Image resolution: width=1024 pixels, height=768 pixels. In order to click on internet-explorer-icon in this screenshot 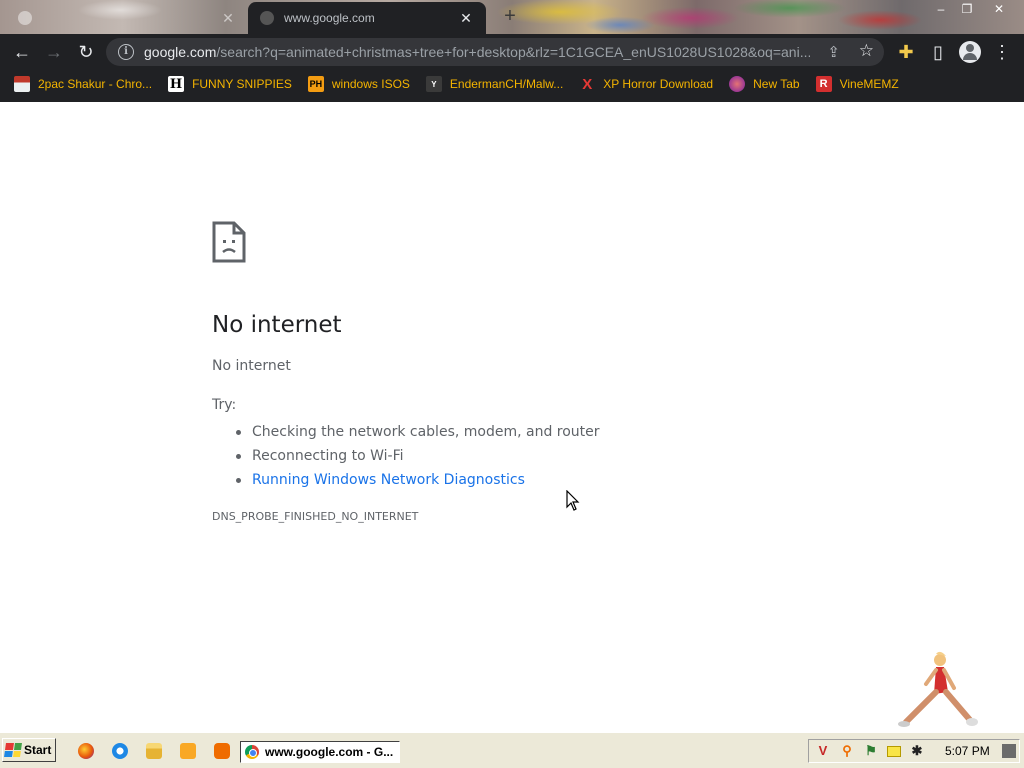, I will do `click(120, 751)`.